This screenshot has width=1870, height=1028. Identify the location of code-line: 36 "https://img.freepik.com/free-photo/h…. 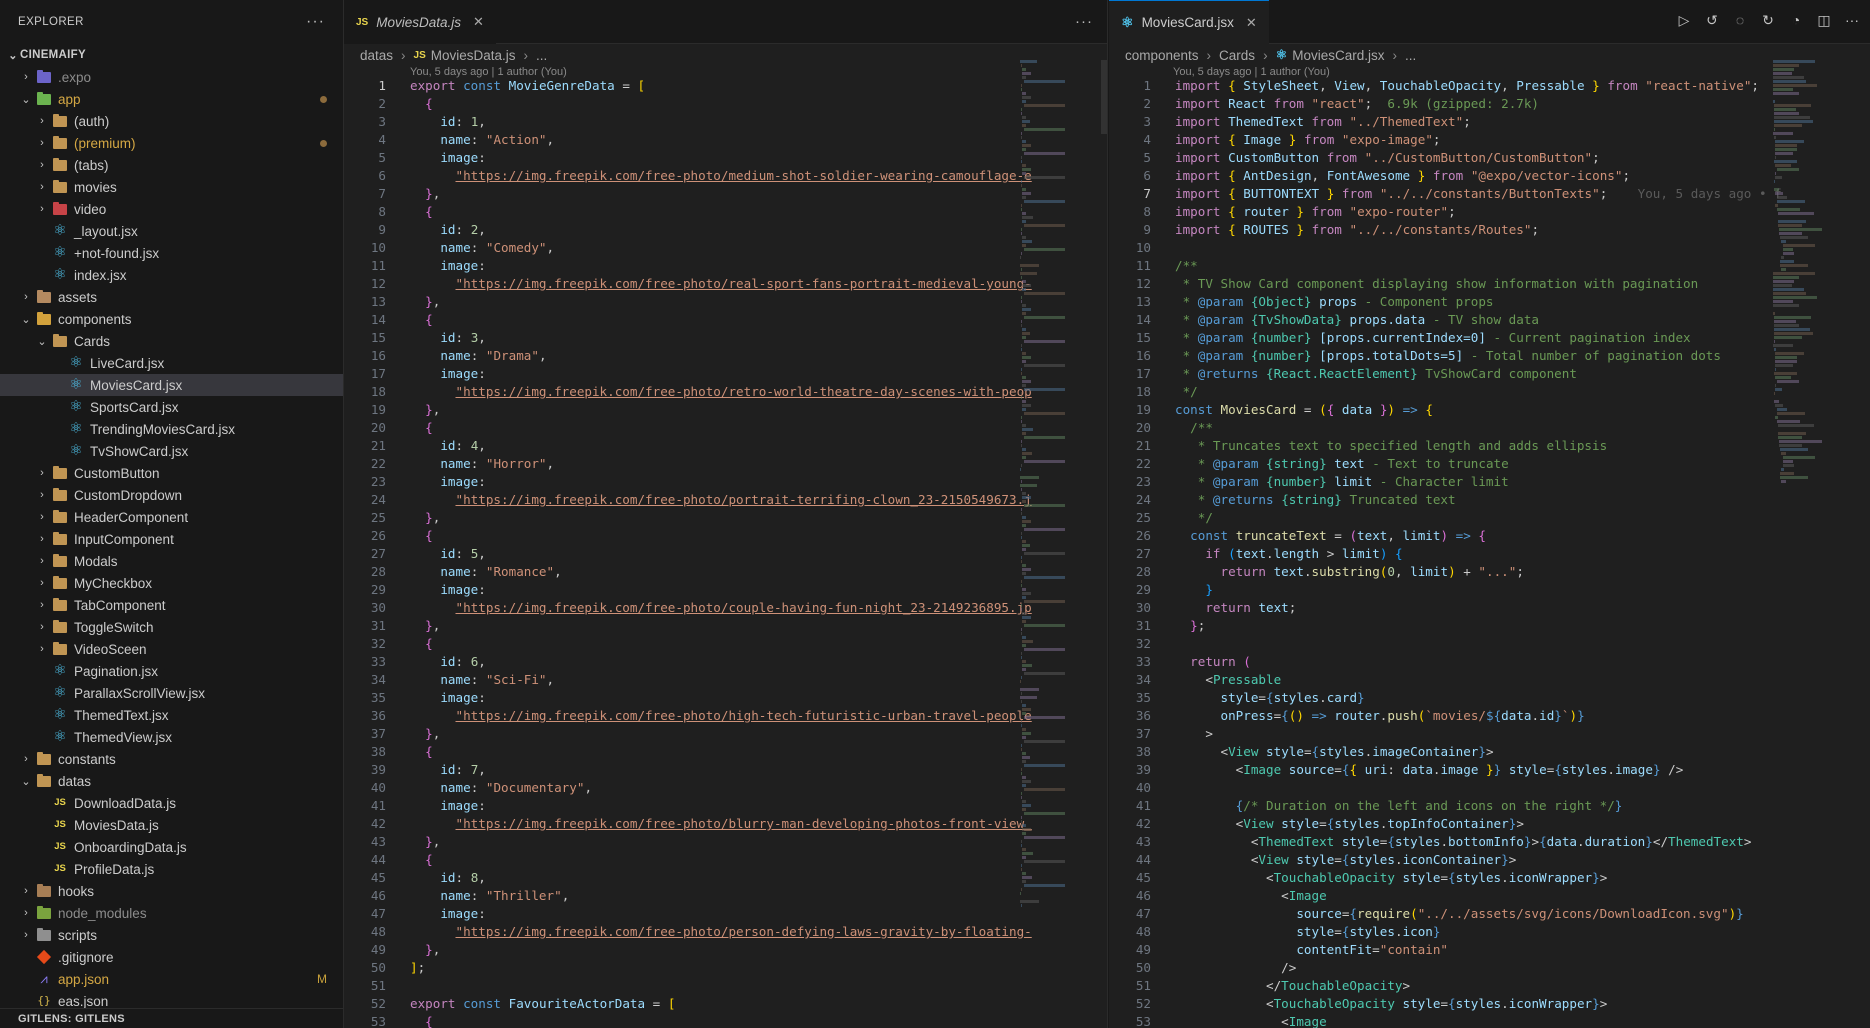
(688, 716).